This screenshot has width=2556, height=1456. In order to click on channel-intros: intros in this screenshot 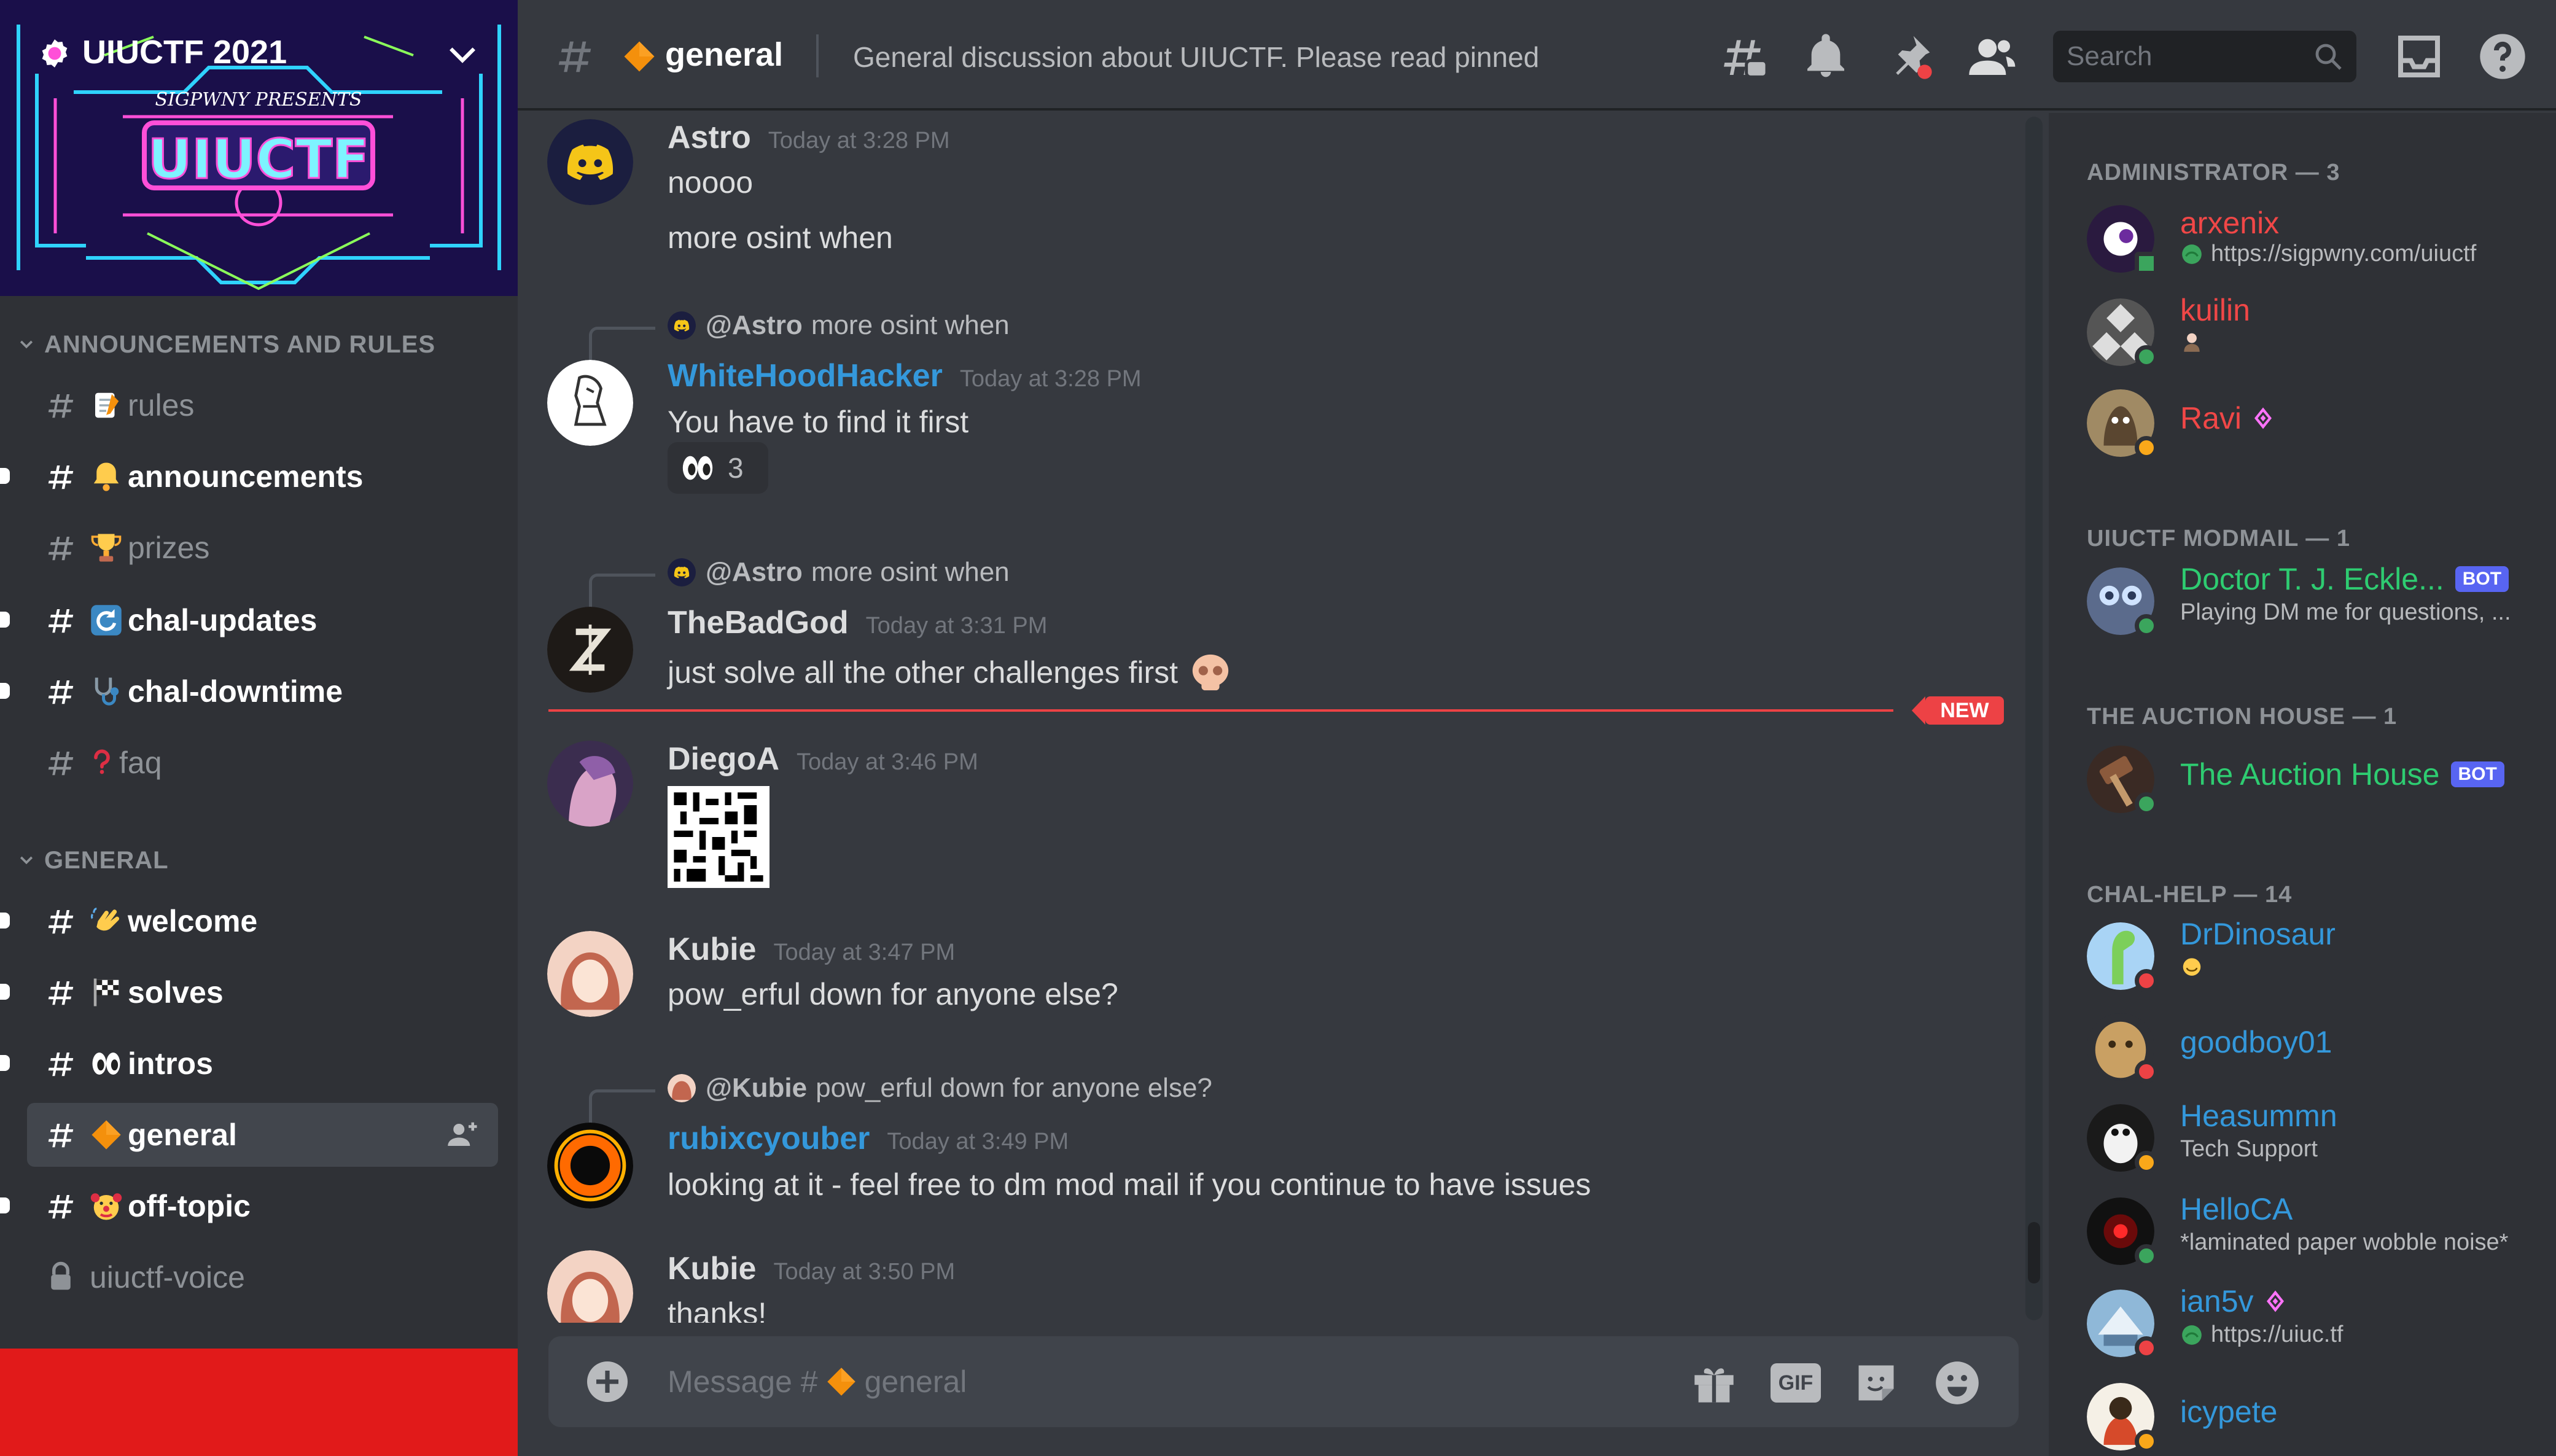, I will do `click(262, 1064)`.